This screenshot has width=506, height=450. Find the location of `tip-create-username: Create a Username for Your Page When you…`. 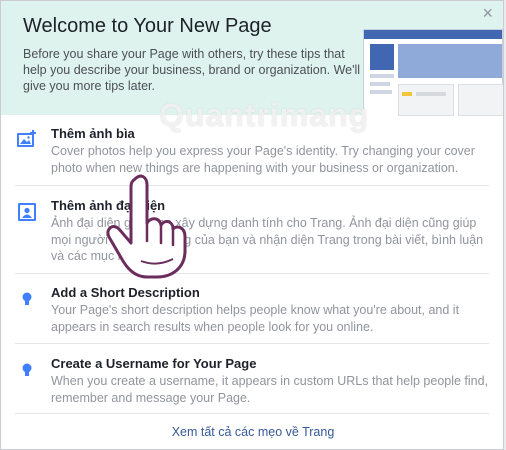

tip-create-username: Create a Username for Your Page When you… is located at coordinates (252, 381).